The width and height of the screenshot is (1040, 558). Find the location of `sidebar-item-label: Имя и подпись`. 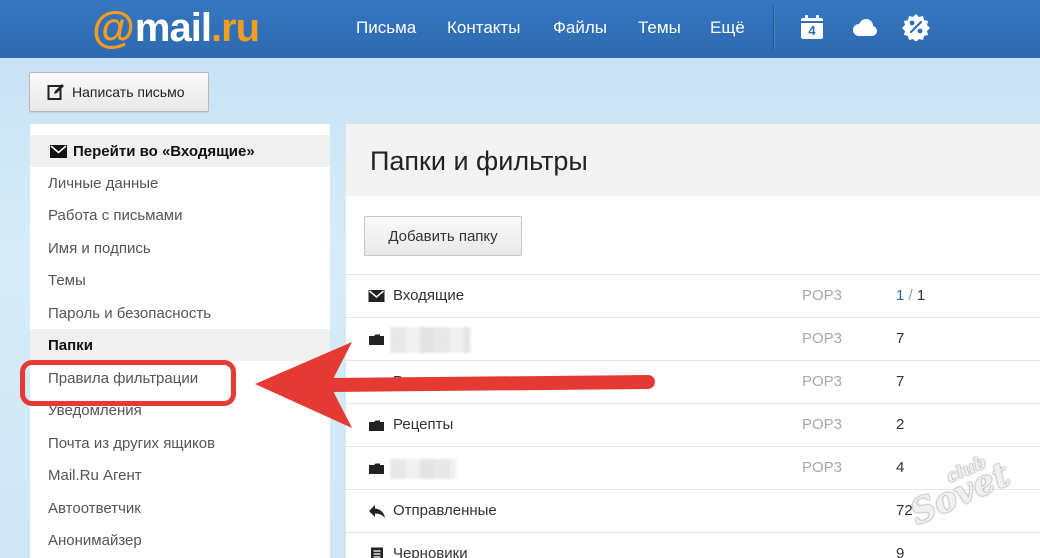

sidebar-item-label: Имя и подпись is located at coordinates (99, 248).